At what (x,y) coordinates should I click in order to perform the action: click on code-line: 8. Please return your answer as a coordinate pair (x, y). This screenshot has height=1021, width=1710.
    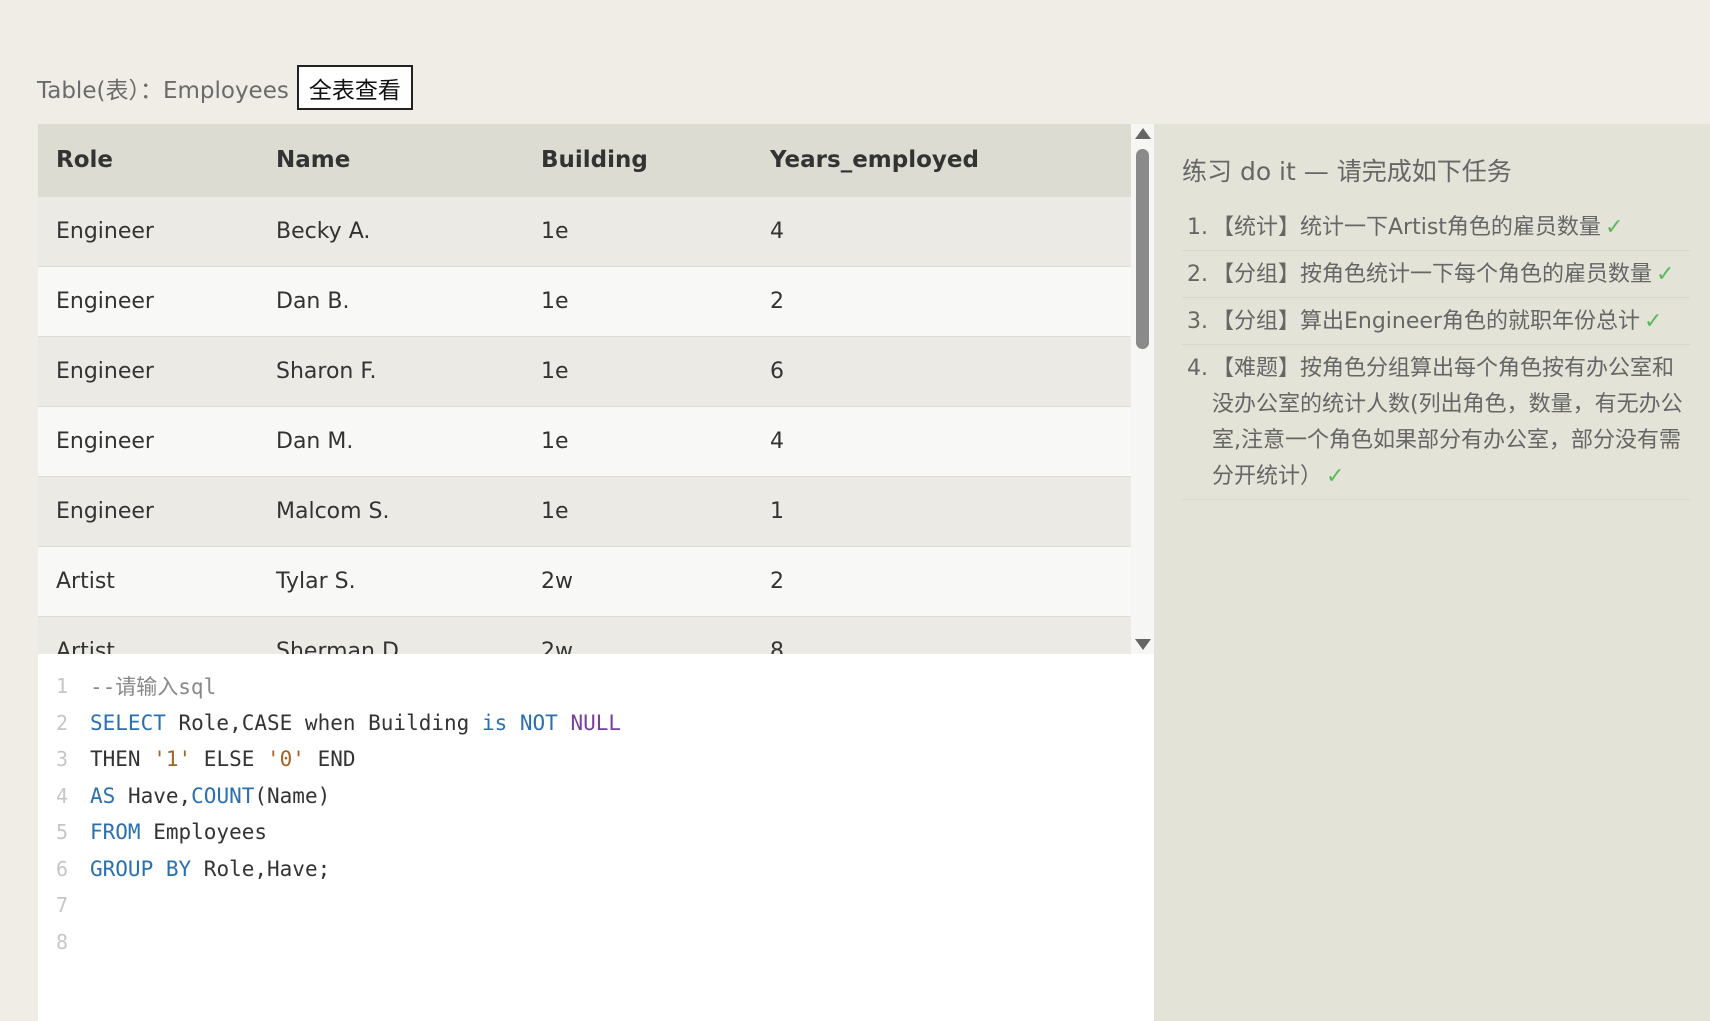
    Looking at the image, I should click on (596, 942).